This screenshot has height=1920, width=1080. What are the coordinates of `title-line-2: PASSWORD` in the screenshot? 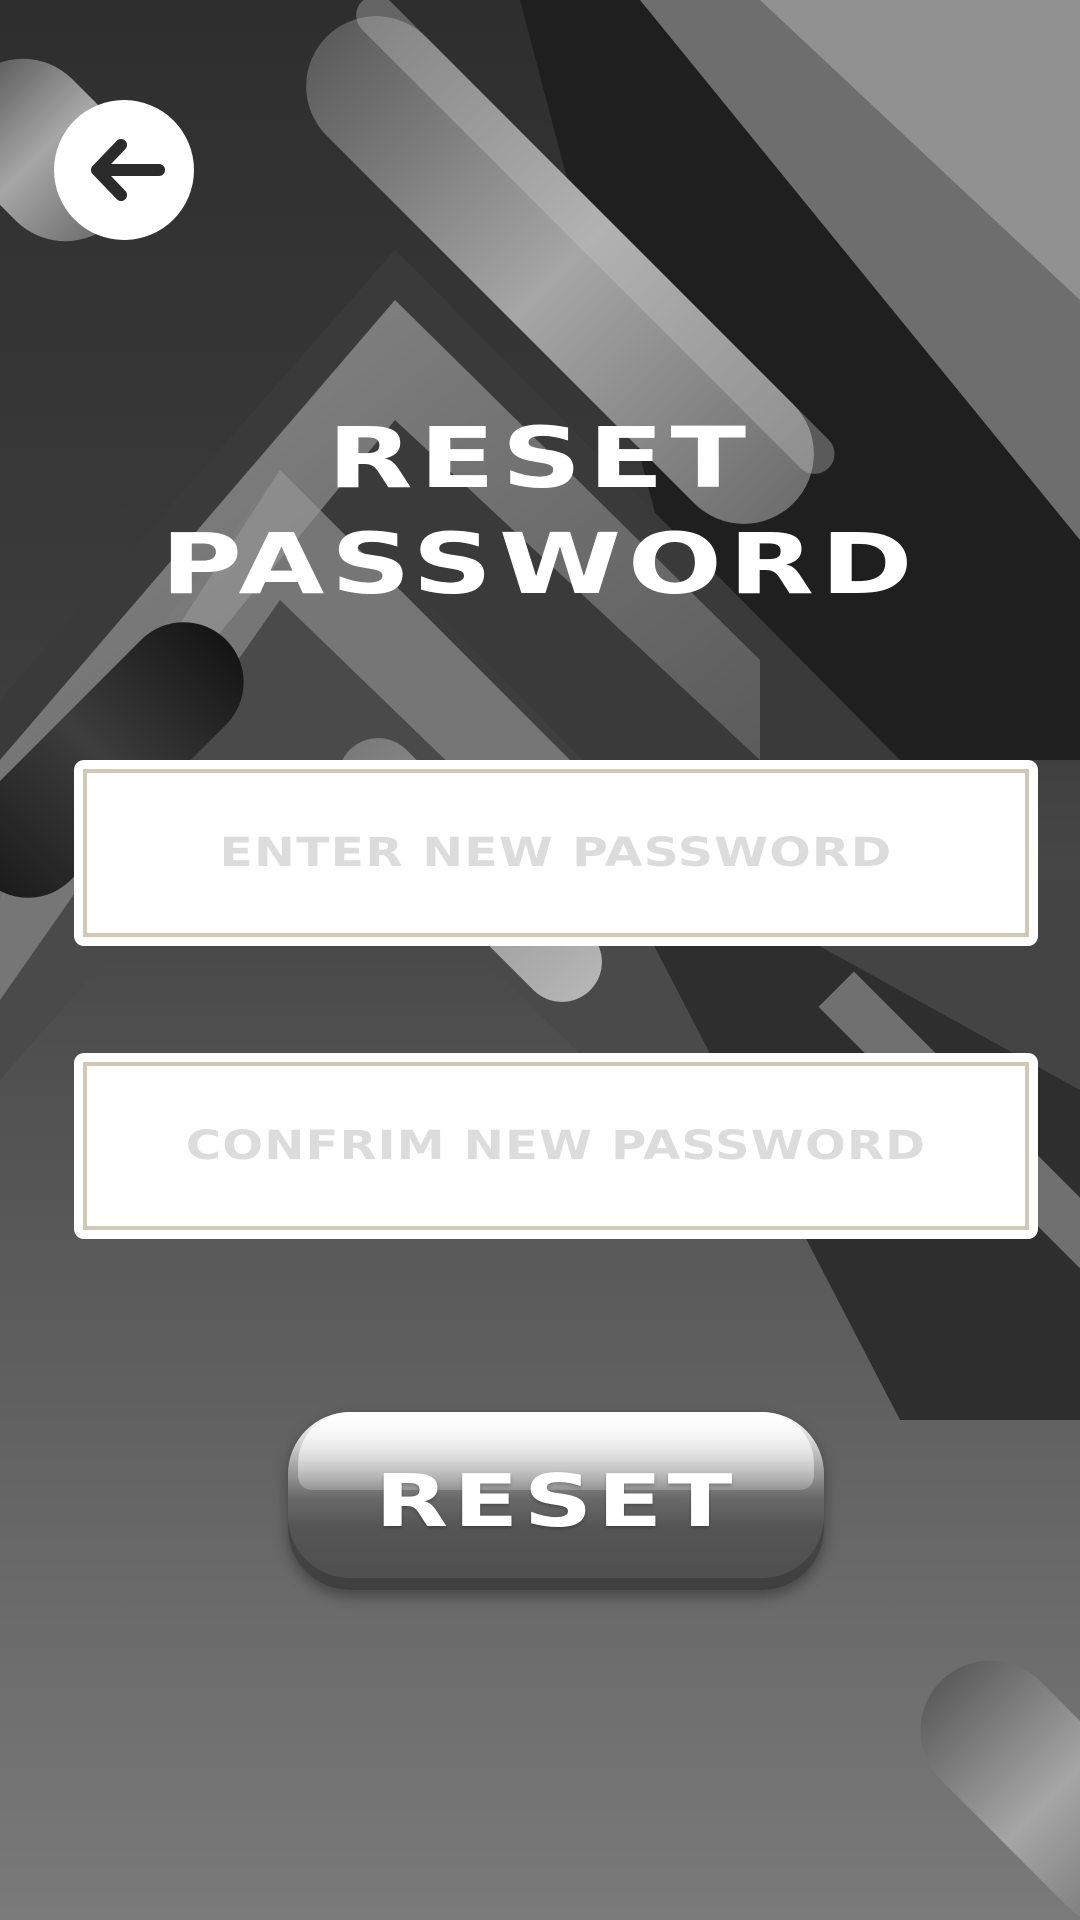 It's located at (540, 564).